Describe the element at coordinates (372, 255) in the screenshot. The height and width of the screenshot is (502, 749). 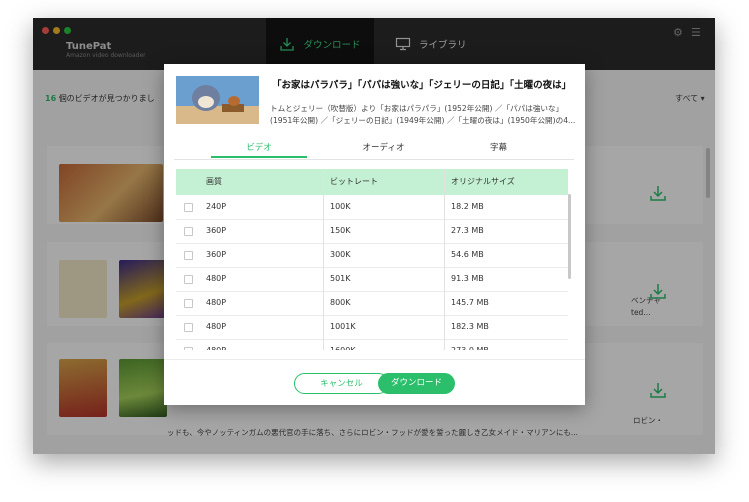
I see `table-row: 360P 300K 54.6 MB` at that location.